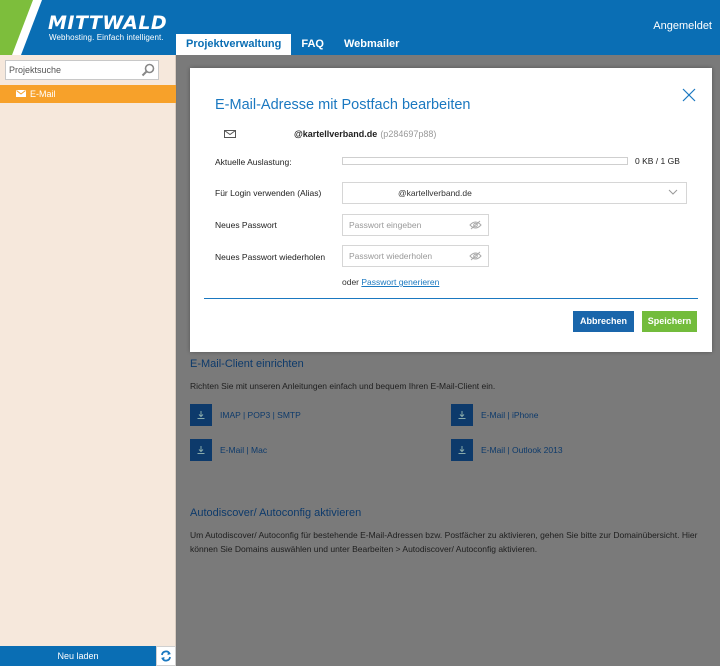 The height and width of the screenshot is (666, 720). Describe the element at coordinates (234, 44) in the screenshot. I see `tab-projektverwaltung: Projektverwaltung` at that location.